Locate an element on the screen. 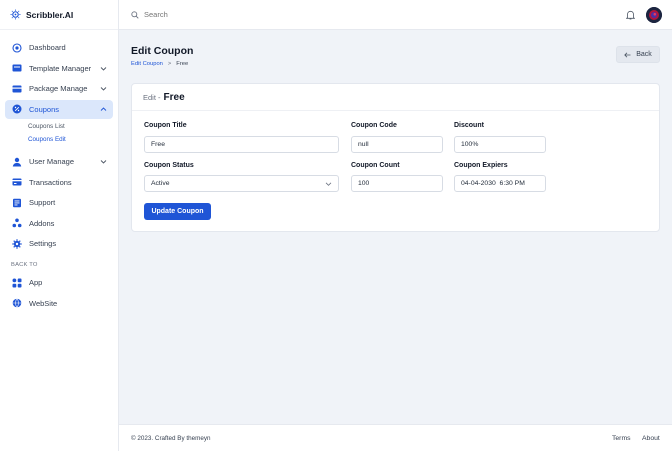 This screenshot has width=672, height=451. sidebar-item-user-manage: User Manage is located at coordinates (59, 161).